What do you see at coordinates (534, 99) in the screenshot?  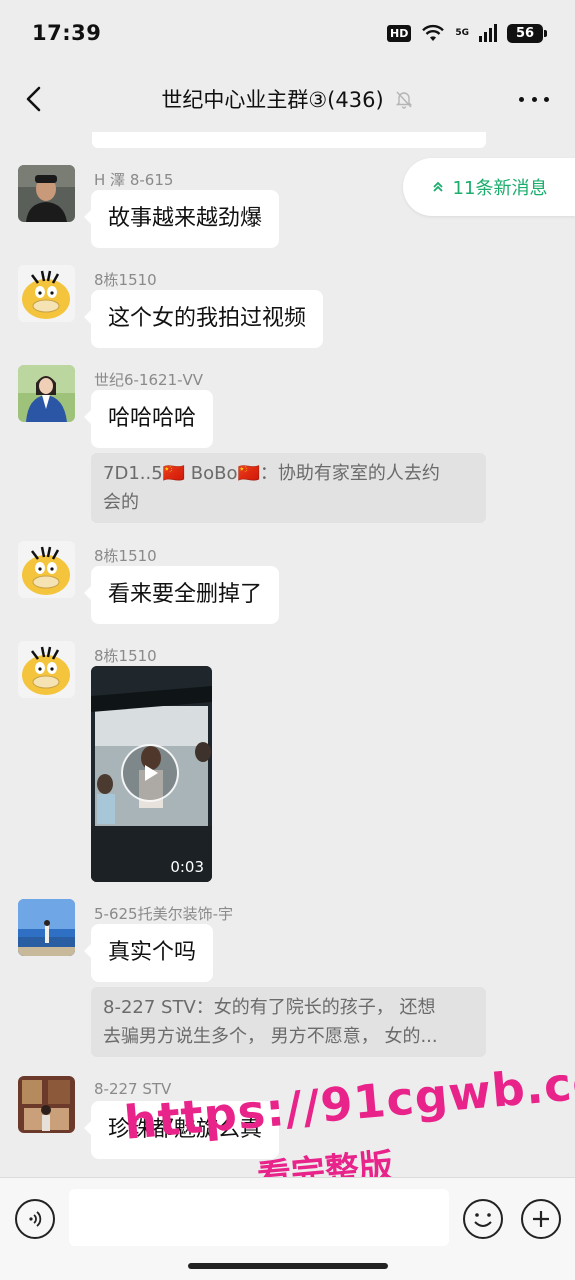 I see `more-options-button` at bounding box center [534, 99].